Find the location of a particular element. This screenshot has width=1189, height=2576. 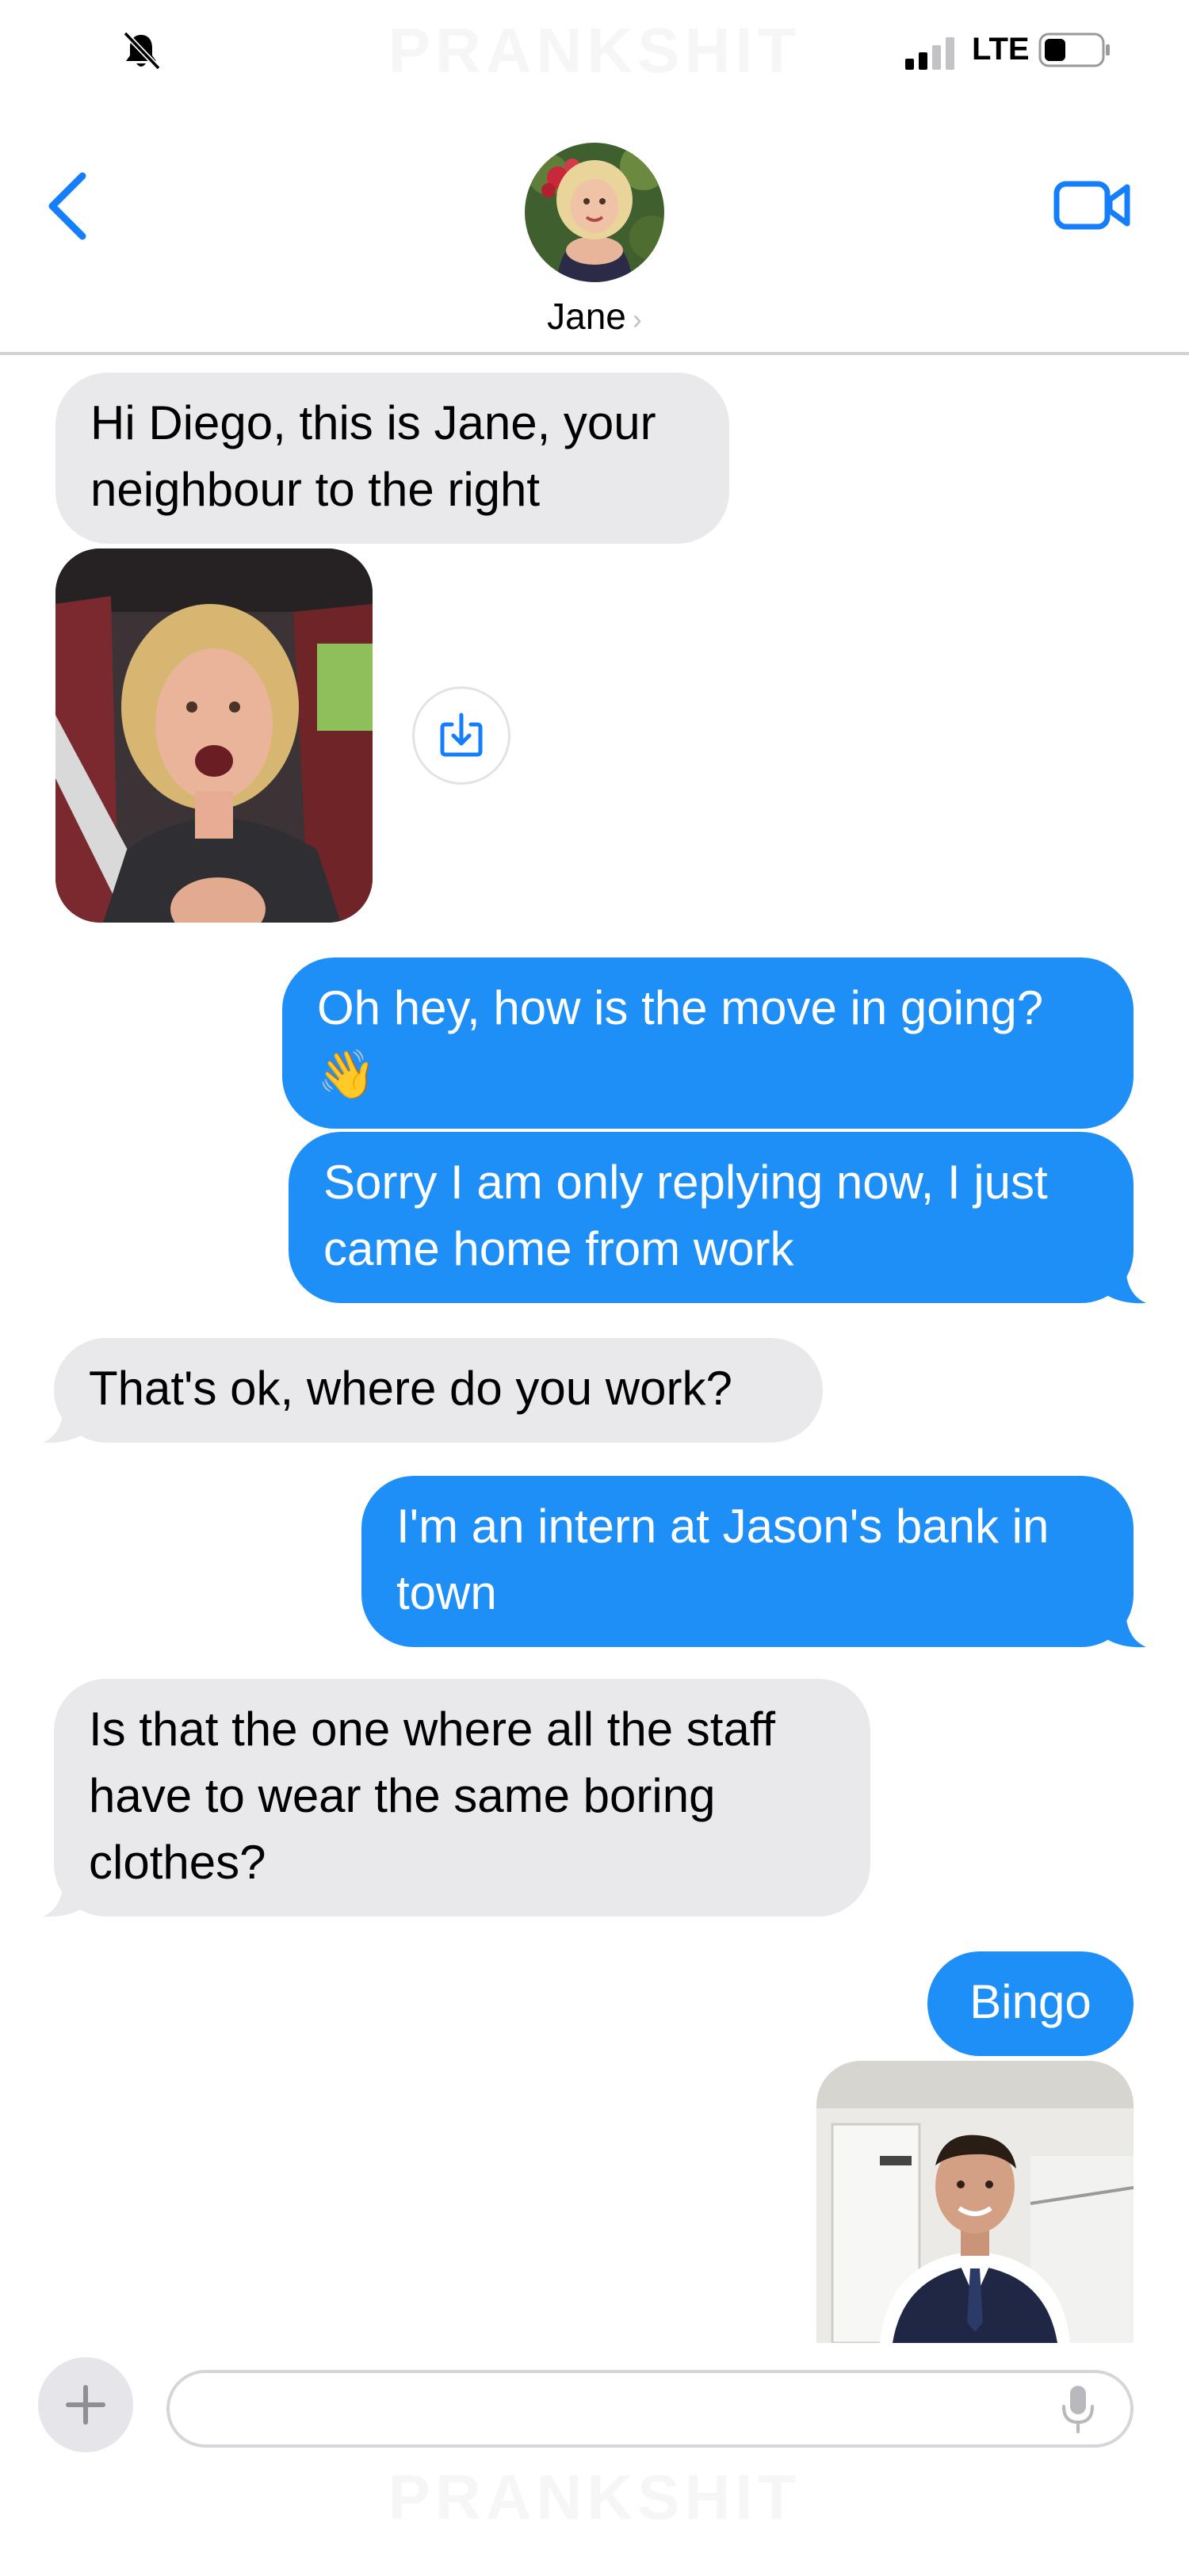

conversation-header: Jane › is located at coordinates (594, 229).